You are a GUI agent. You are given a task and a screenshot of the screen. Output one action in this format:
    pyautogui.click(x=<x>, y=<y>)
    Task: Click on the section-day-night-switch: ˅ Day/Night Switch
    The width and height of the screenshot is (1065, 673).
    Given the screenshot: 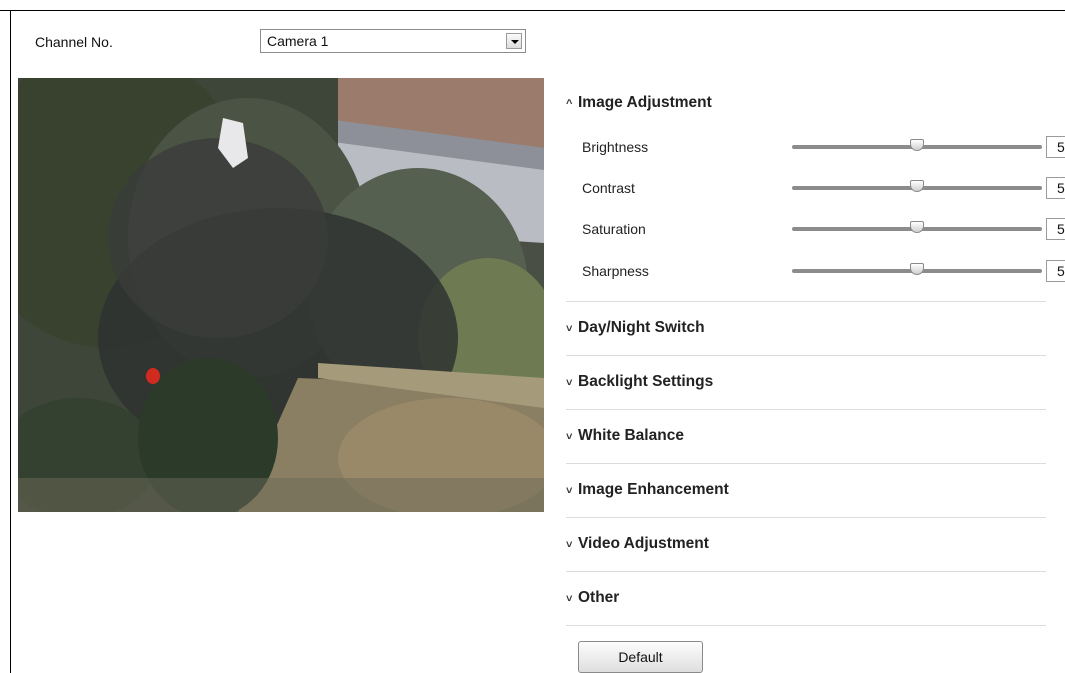 What is the action you would take?
    pyautogui.click(x=806, y=329)
    